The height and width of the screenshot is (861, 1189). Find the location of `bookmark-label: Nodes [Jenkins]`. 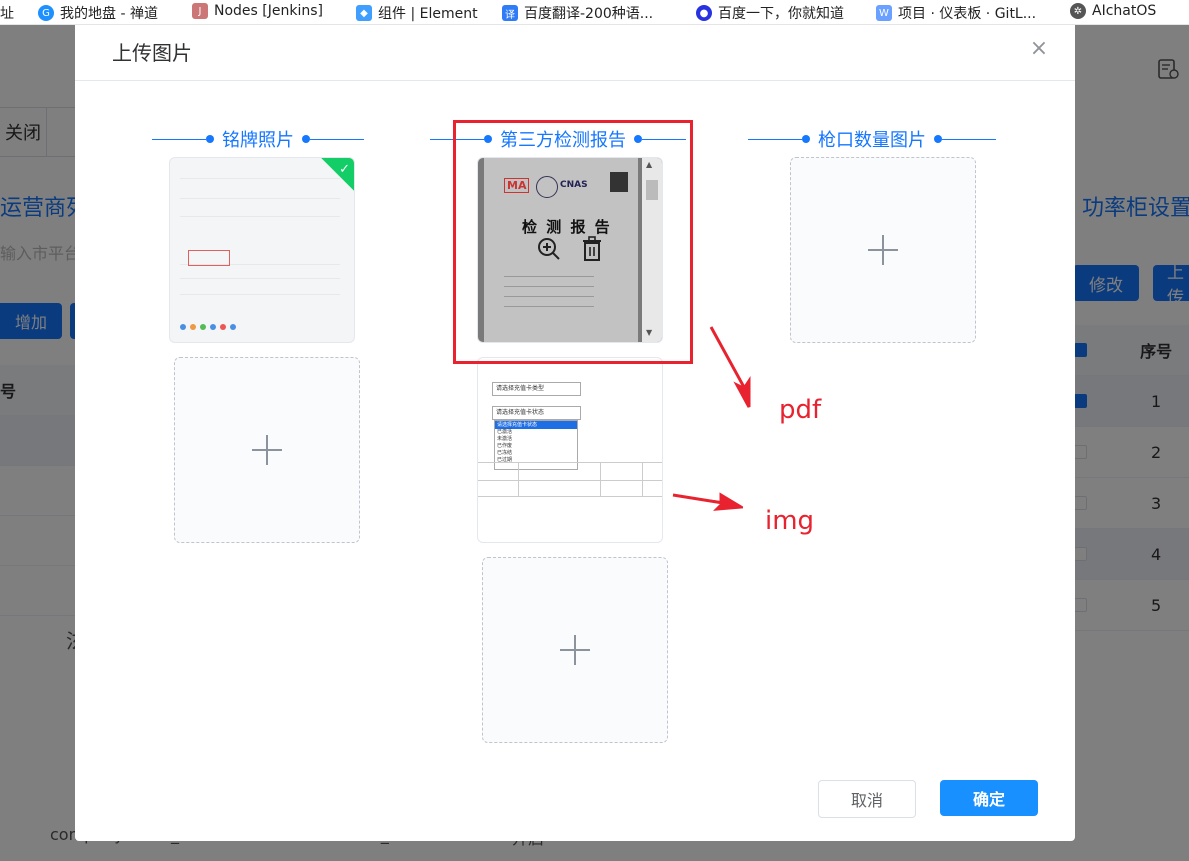

bookmark-label: Nodes [Jenkins] is located at coordinates (268, 11).